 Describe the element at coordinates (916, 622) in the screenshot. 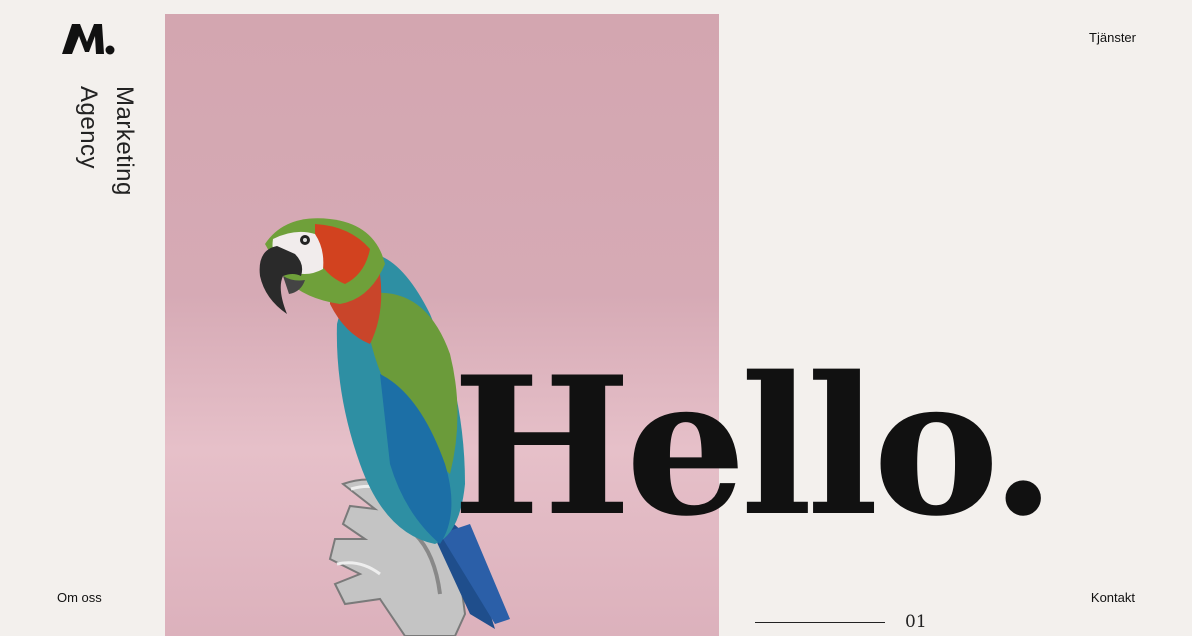

I see `slide-number: 01` at that location.